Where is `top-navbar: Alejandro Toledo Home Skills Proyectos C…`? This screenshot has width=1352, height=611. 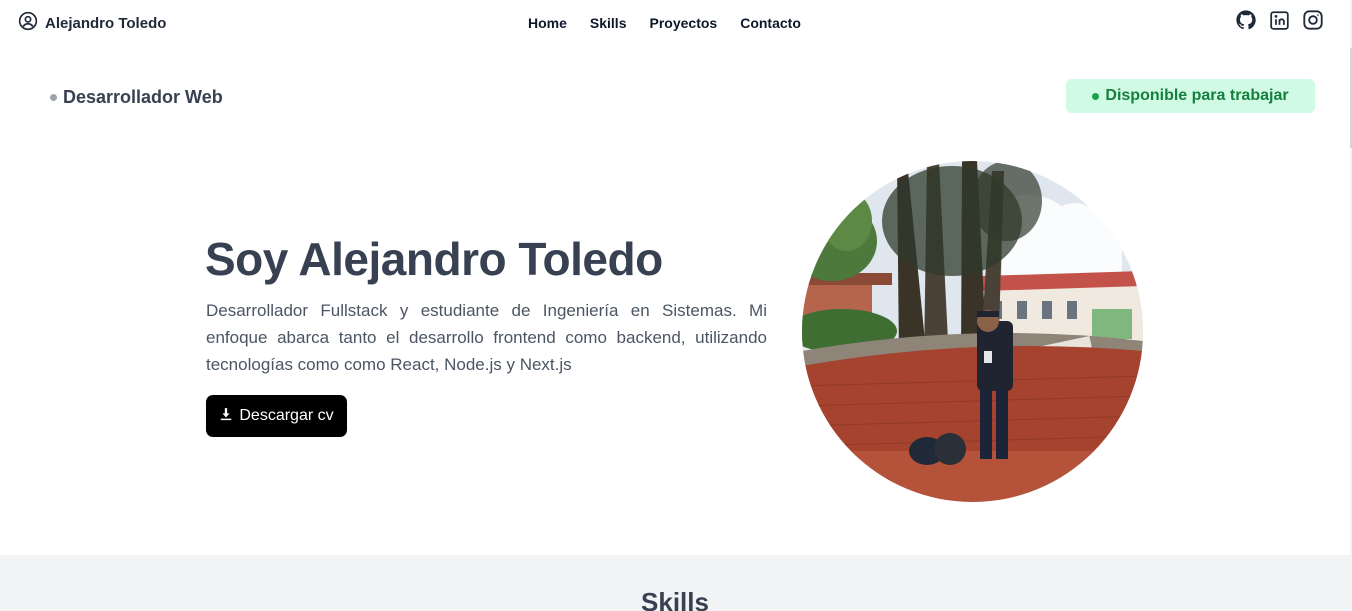
top-navbar: Alejandro Toledo Home Skills Proyectos C… is located at coordinates (676, 23).